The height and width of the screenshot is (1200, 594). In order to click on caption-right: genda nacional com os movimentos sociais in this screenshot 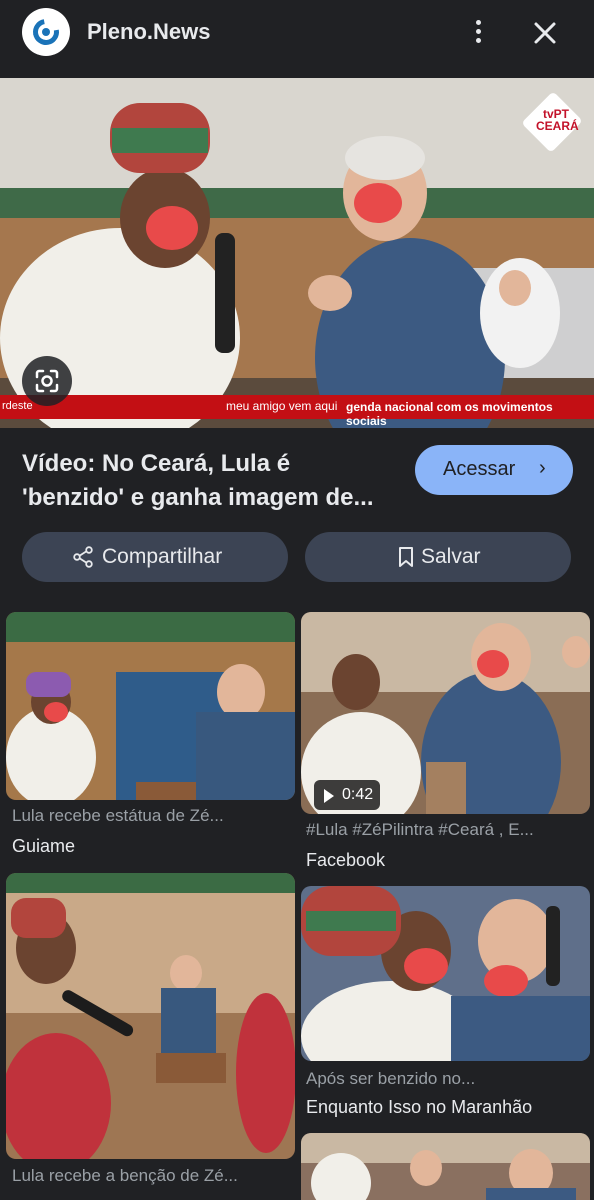, I will do `click(449, 414)`.